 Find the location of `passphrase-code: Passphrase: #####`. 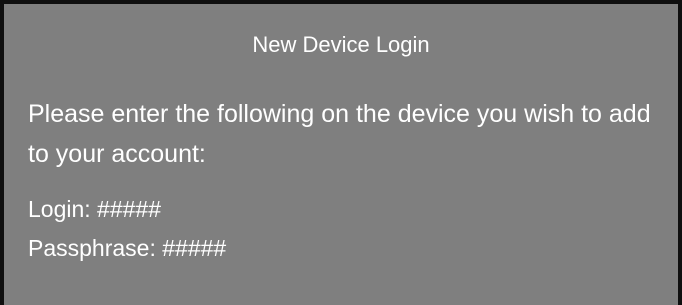

passphrase-code: Passphrase: ##### is located at coordinates (127, 248).